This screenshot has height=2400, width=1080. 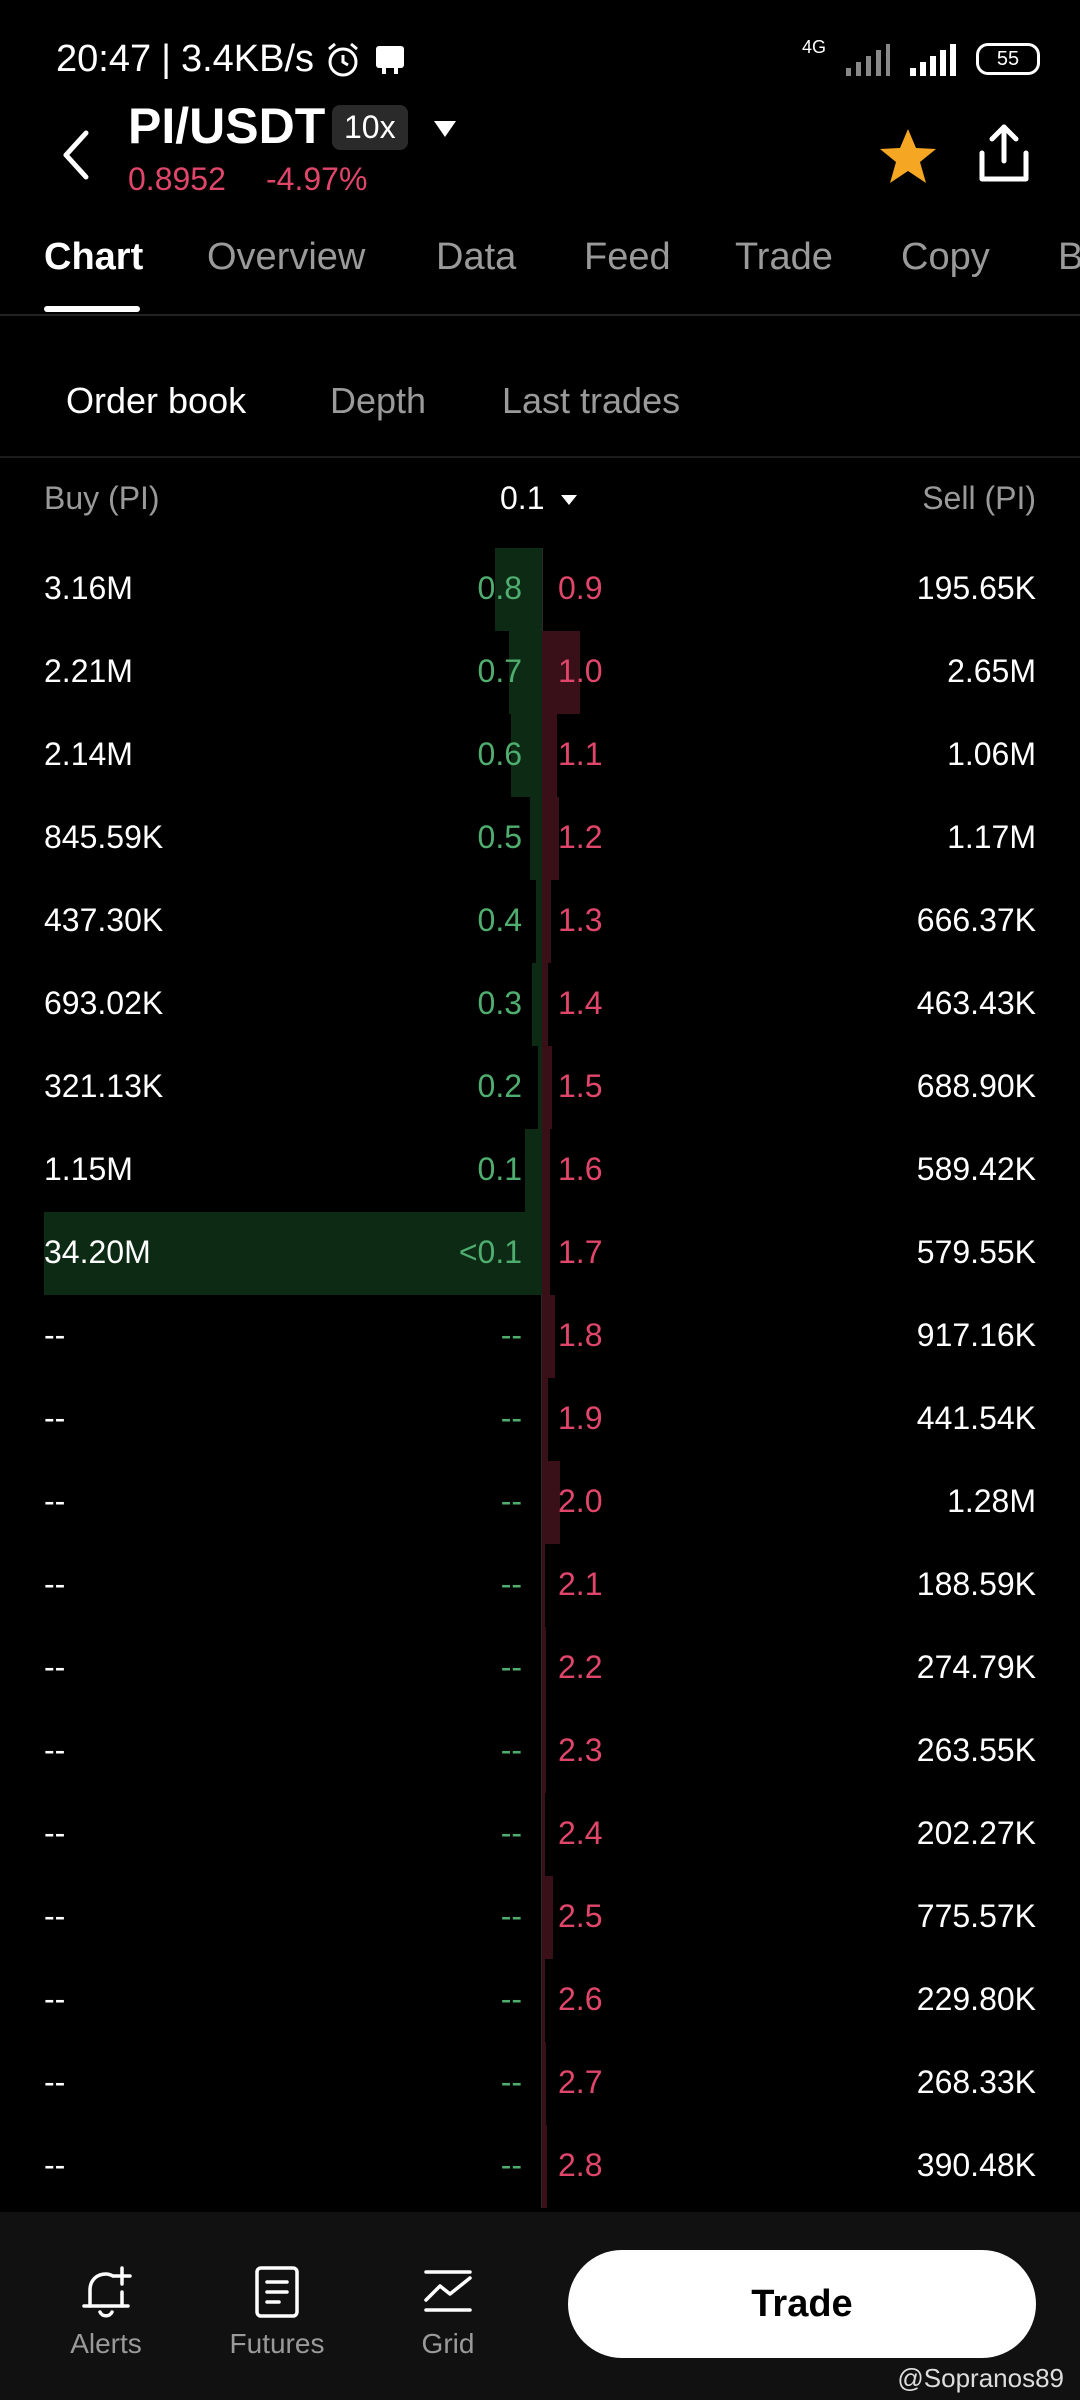 I want to click on bell-plus-icon, so click(x=107, y=2292).